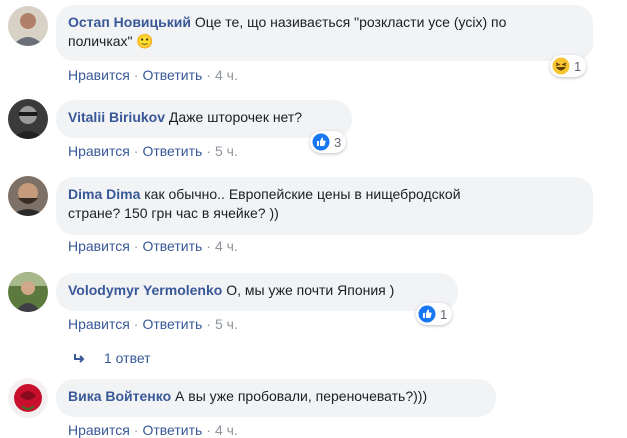 This screenshot has height=438, width=627. What do you see at coordinates (234, 117) in the screenshot?
I see `comment-text: Даже шторочек нет?` at bounding box center [234, 117].